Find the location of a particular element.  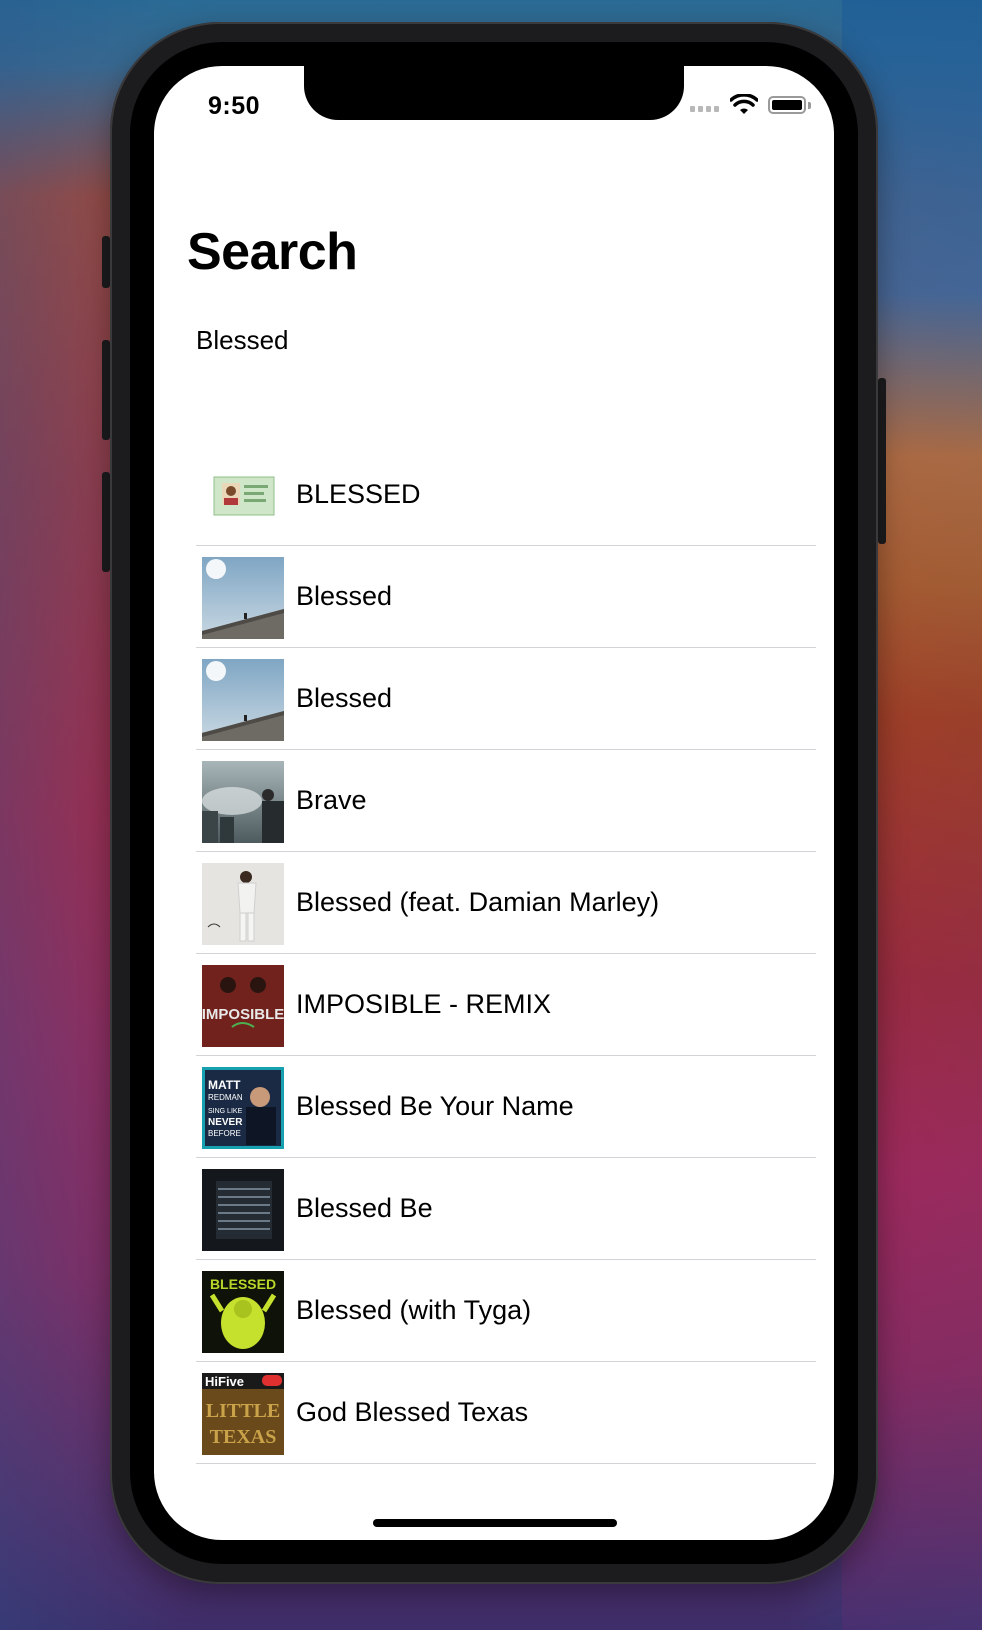

svg-text: BEFORE is located at coordinates (224, 1133).